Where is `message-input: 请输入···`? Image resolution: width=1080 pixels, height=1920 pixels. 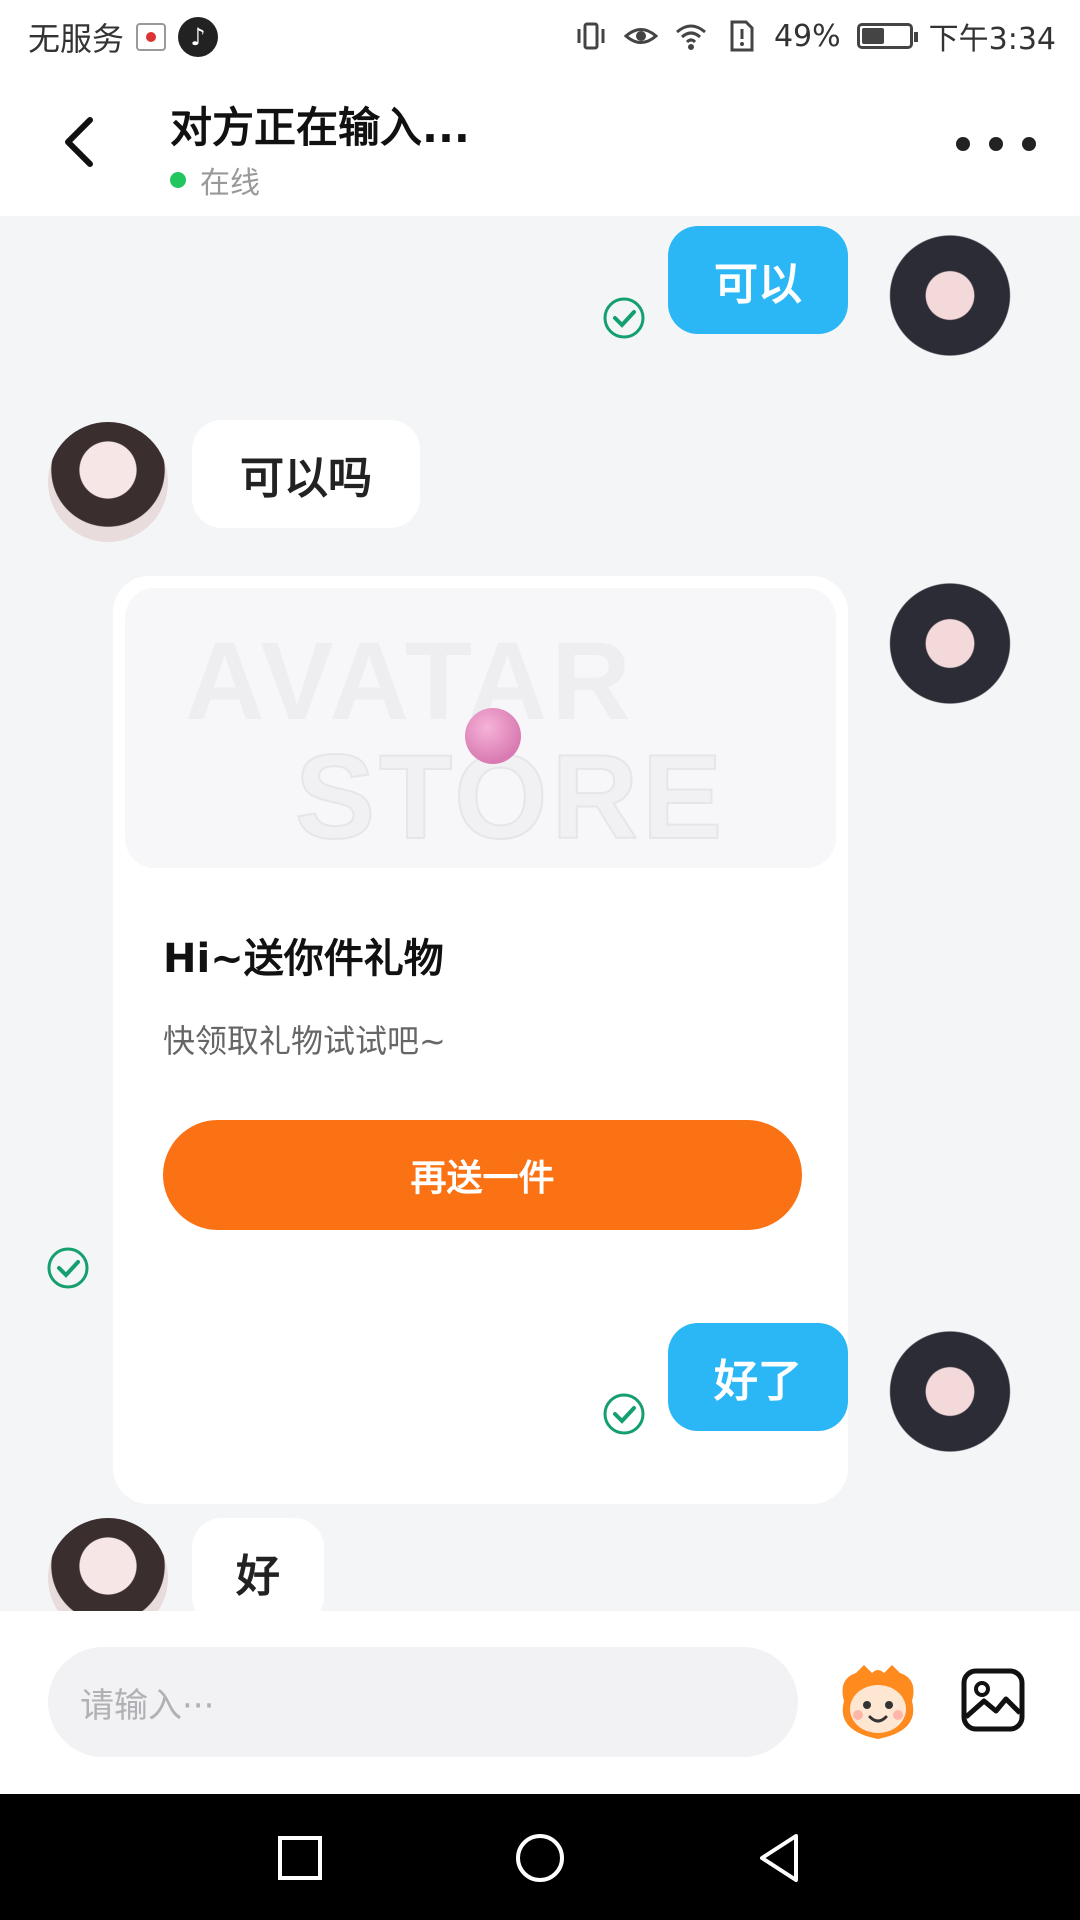
message-input: 请输入··· is located at coordinates (423, 1702).